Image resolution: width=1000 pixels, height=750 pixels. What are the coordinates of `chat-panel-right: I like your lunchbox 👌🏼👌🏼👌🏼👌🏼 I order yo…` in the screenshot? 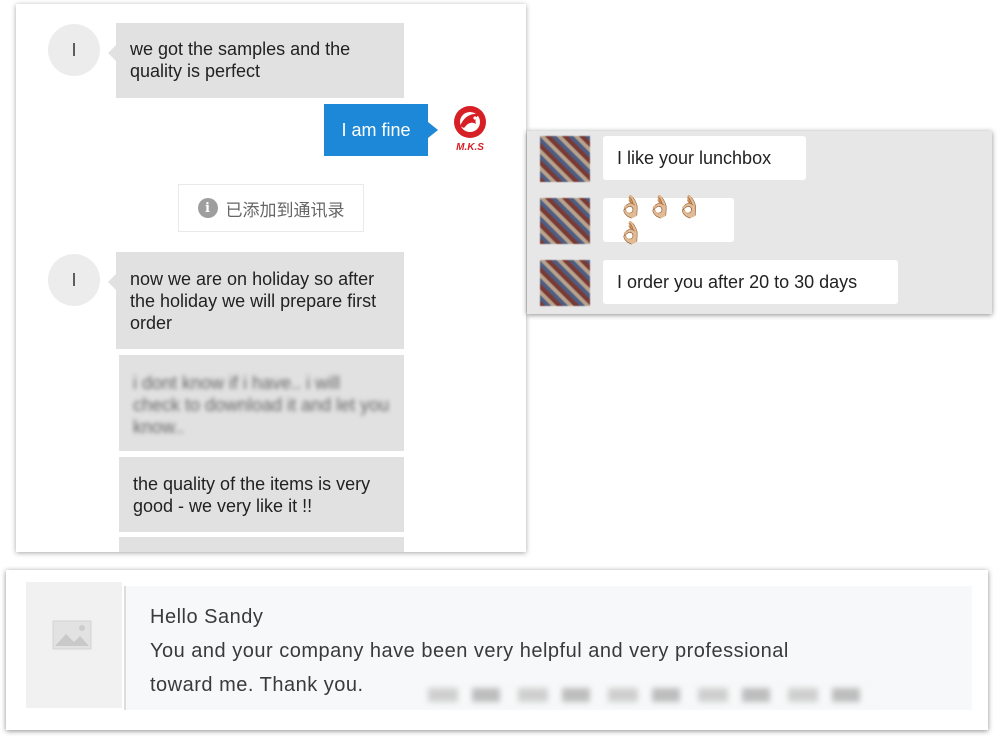 It's located at (759, 222).